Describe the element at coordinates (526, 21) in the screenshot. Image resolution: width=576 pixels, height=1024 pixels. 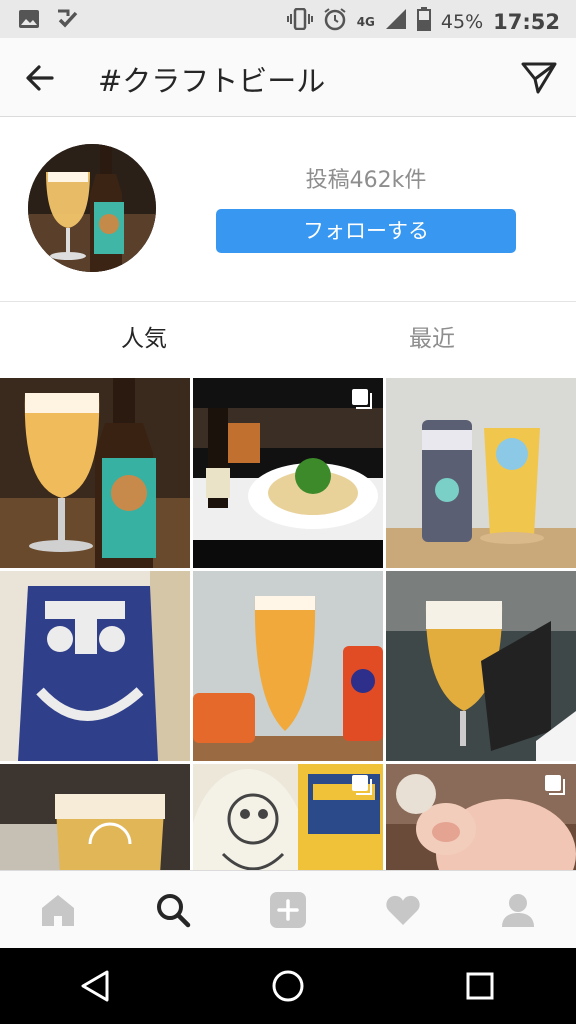
I see `clock: 17:52` at that location.